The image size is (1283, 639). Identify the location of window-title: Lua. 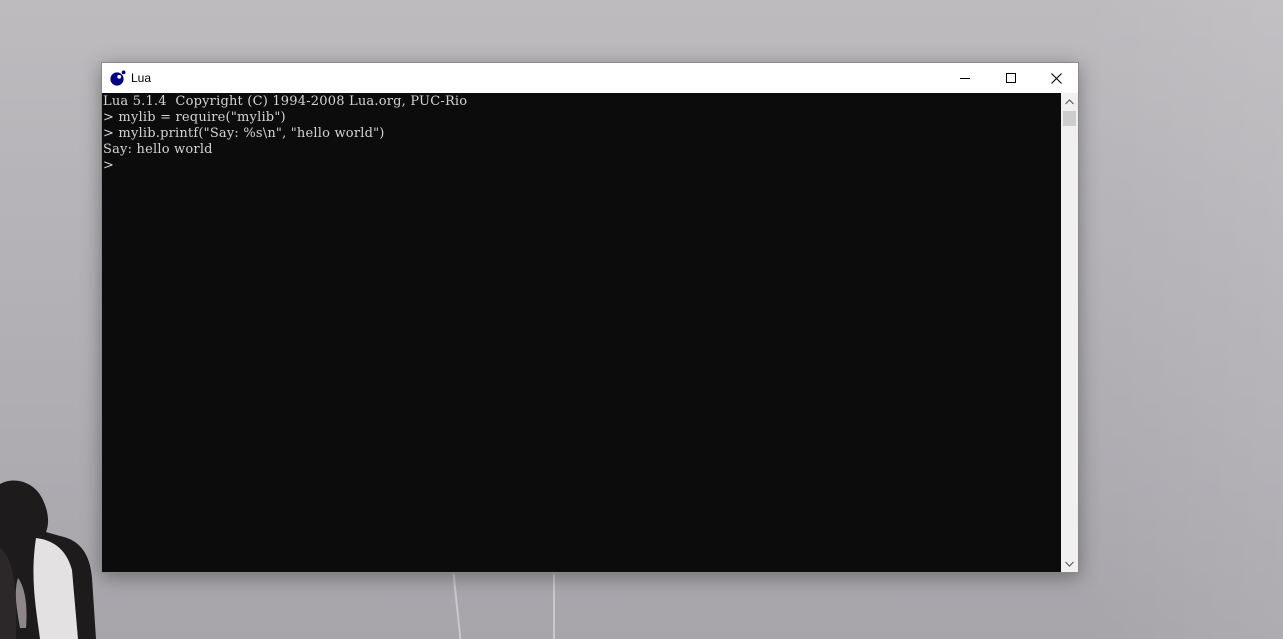
(141, 78).